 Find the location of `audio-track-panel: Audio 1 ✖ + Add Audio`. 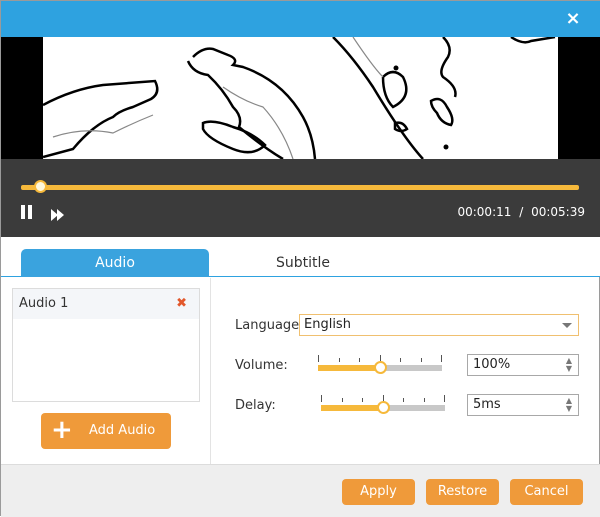

audio-track-panel: Audio 1 ✖ + Add Audio is located at coordinates (106, 371).